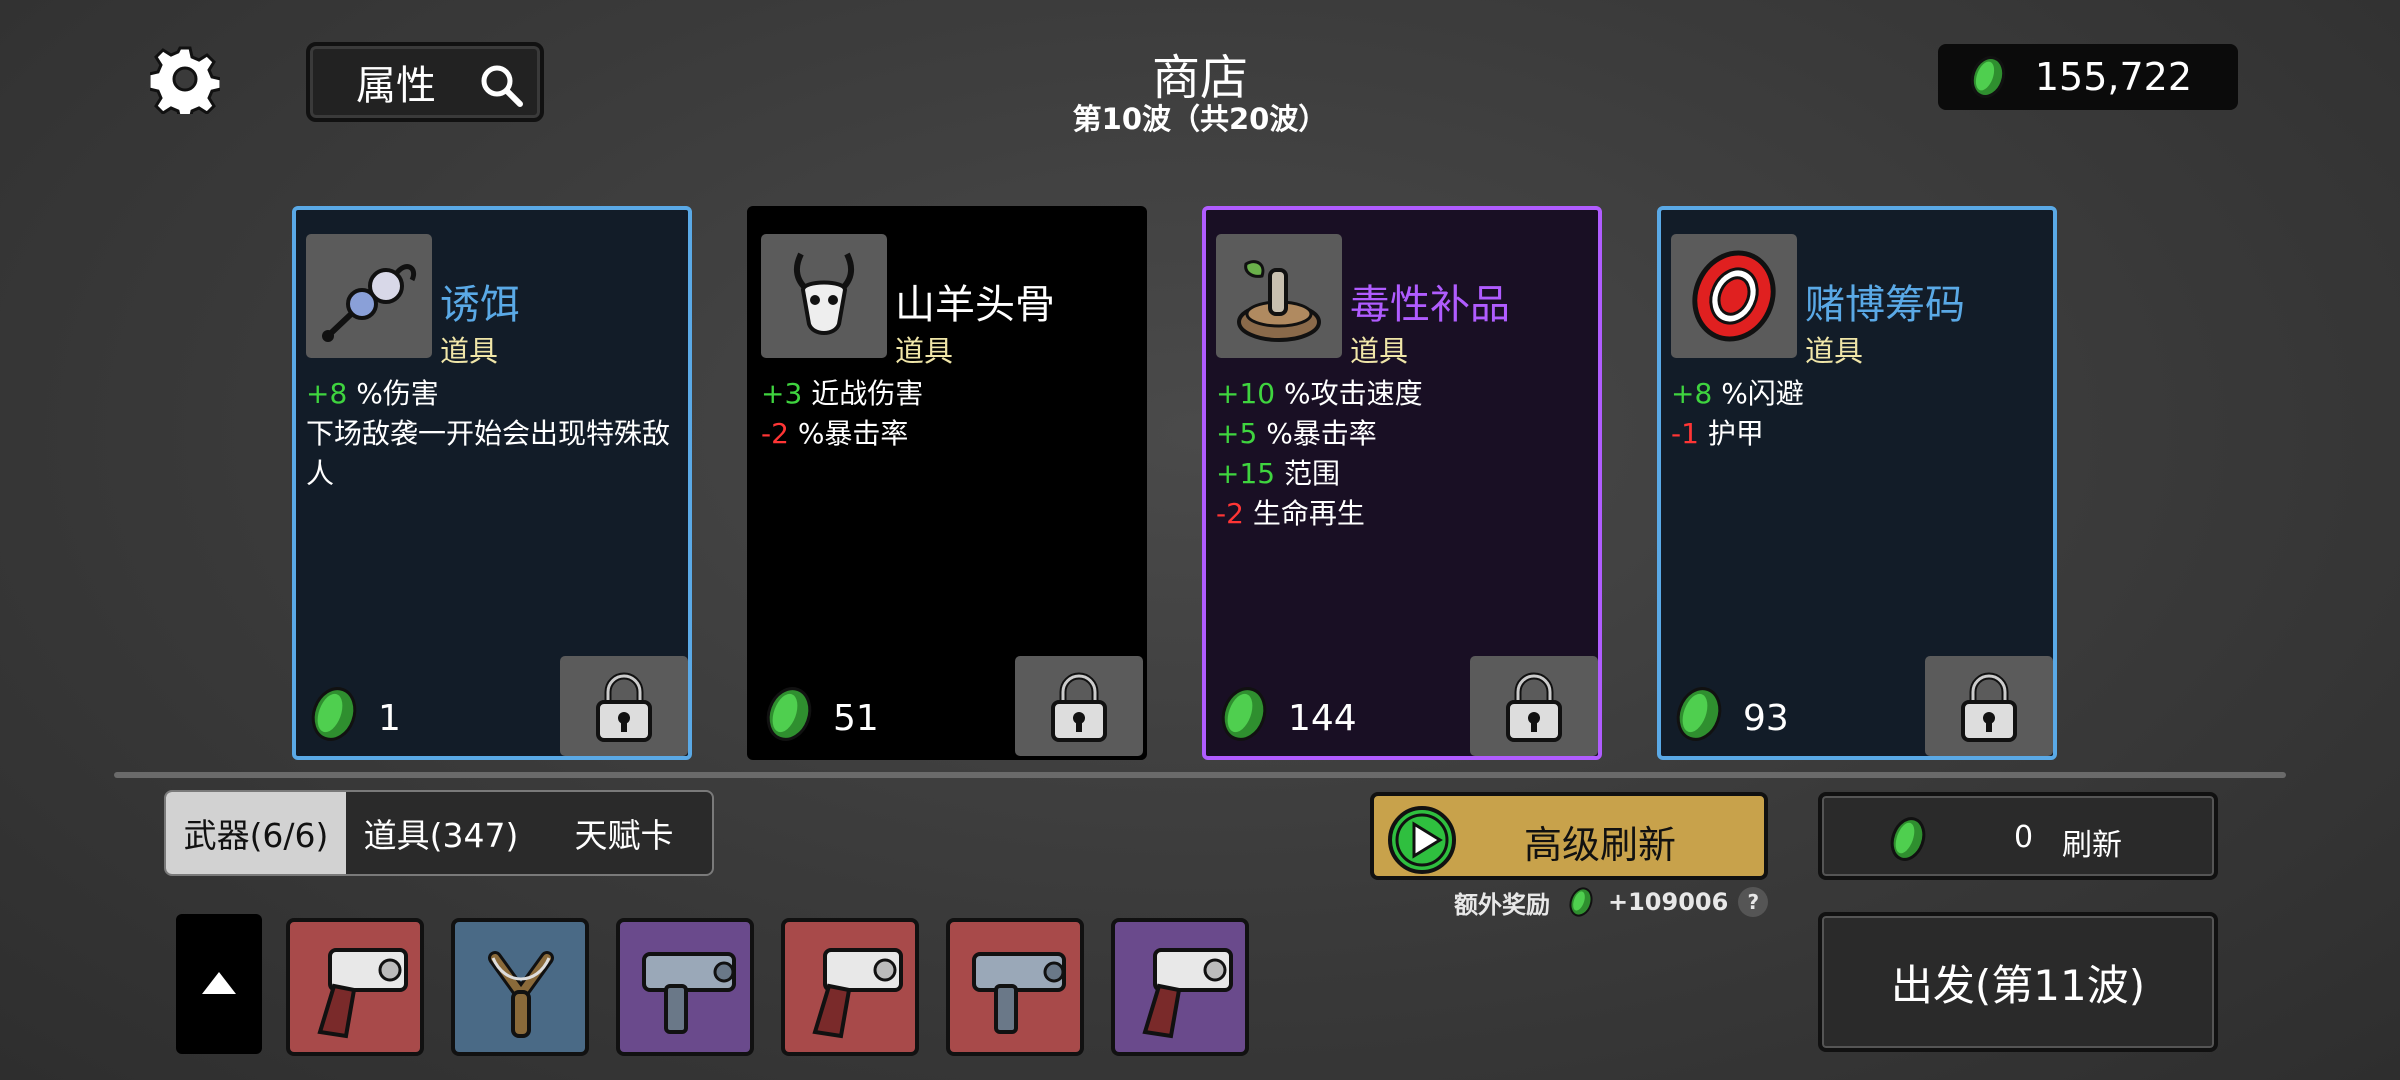 The width and height of the screenshot is (2400, 1080). I want to click on item-name: 诱饵, so click(480, 305).